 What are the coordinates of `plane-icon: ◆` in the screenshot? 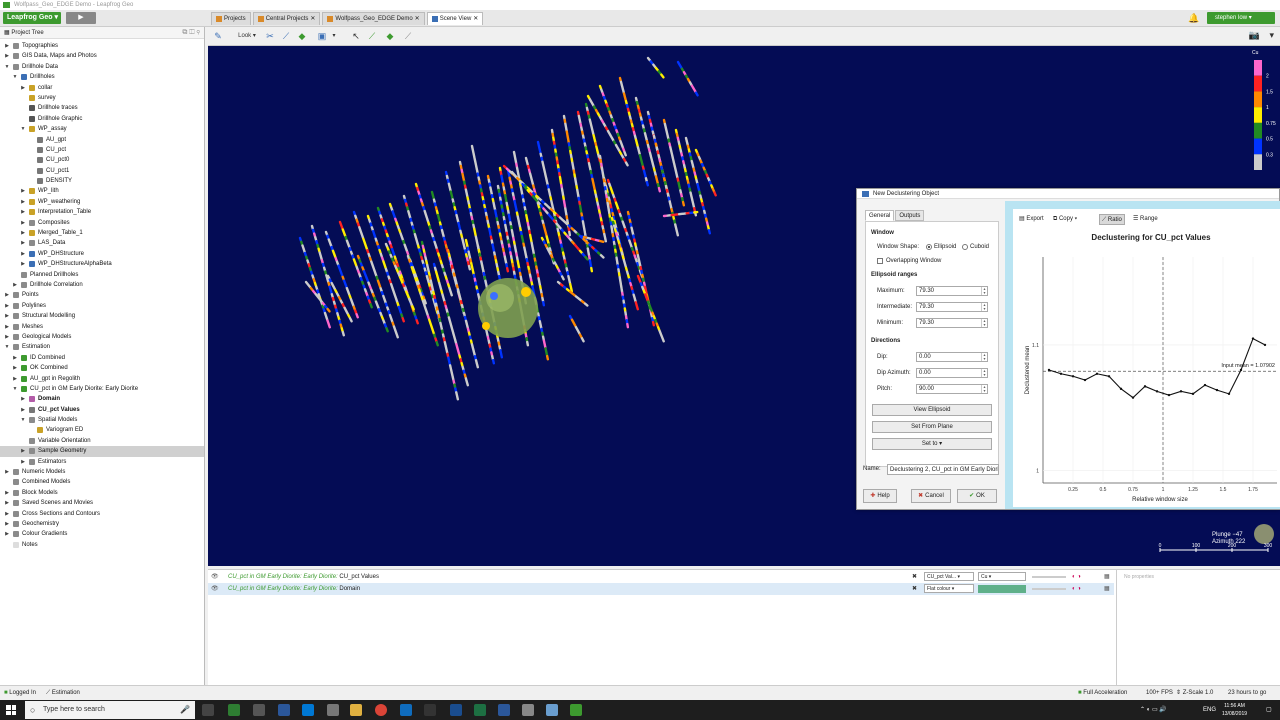 It's located at (302, 36).